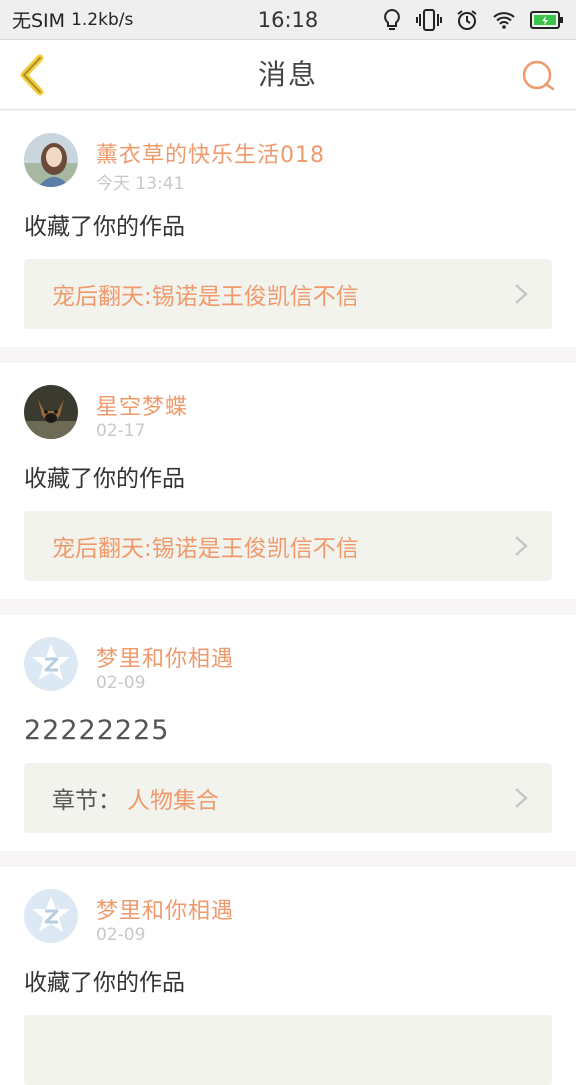 The image size is (576, 1085). I want to click on username: 薰衣草的快乐生活018, so click(210, 153).